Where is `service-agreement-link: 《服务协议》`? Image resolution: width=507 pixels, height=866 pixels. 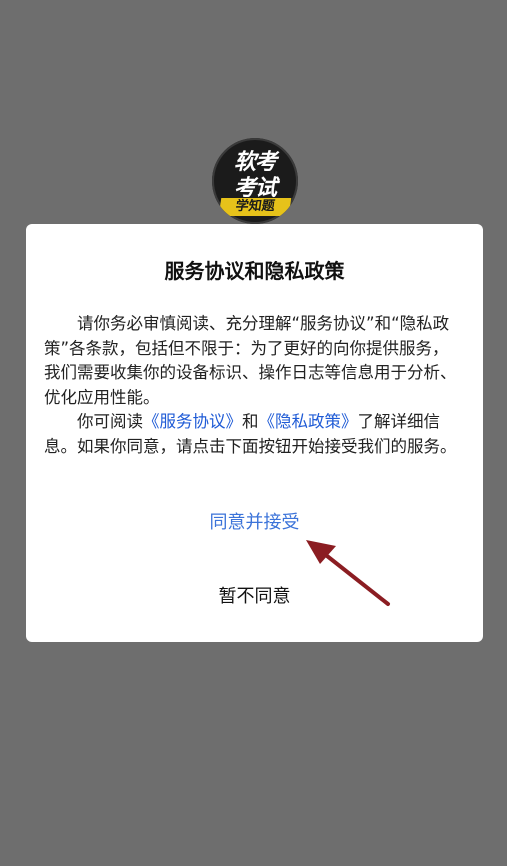 service-agreement-link: 《服务协议》 is located at coordinates (192, 421).